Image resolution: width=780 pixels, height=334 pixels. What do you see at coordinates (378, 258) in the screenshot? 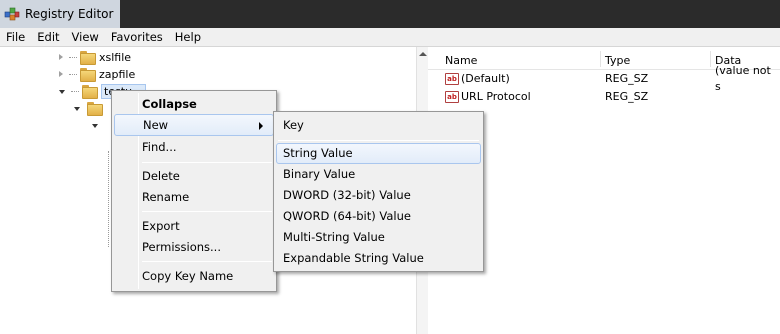
I see `submenu-item-expandable-string-value: Expandable String Value` at bounding box center [378, 258].